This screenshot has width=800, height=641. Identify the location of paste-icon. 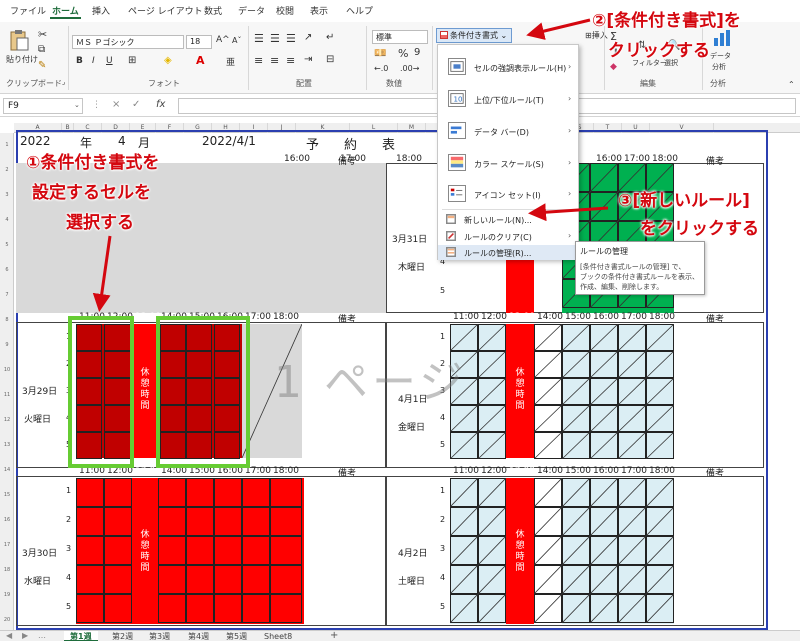
(19, 40).